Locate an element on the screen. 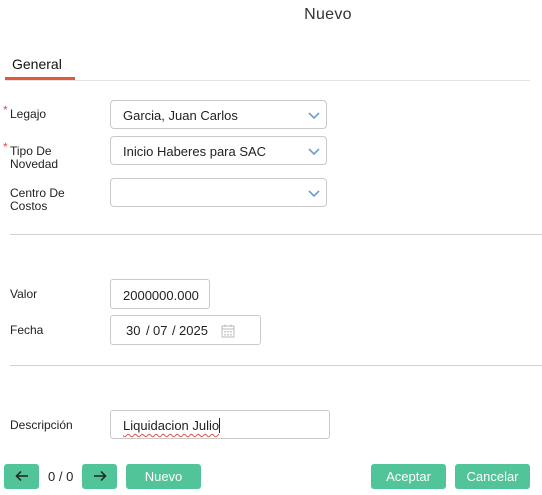  fecha-year: 2025 is located at coordinates (193, 330).